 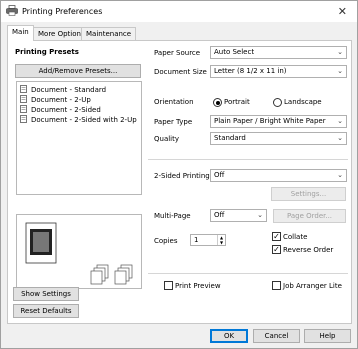 What do you see at coordinates (278, 52) in the screenshot?
I see `paper-source-select: Auto Select ⌄` at bounding box center [278, 52].